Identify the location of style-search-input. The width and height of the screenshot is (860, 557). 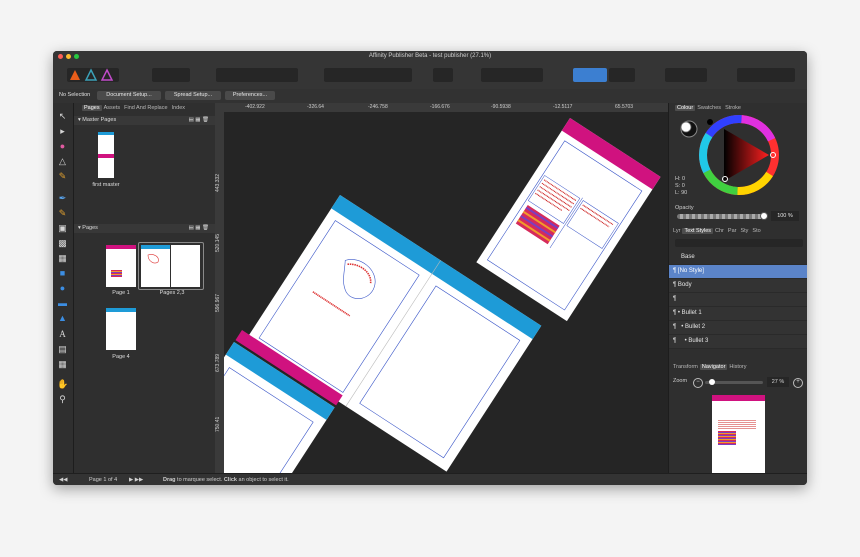
(739, 243).